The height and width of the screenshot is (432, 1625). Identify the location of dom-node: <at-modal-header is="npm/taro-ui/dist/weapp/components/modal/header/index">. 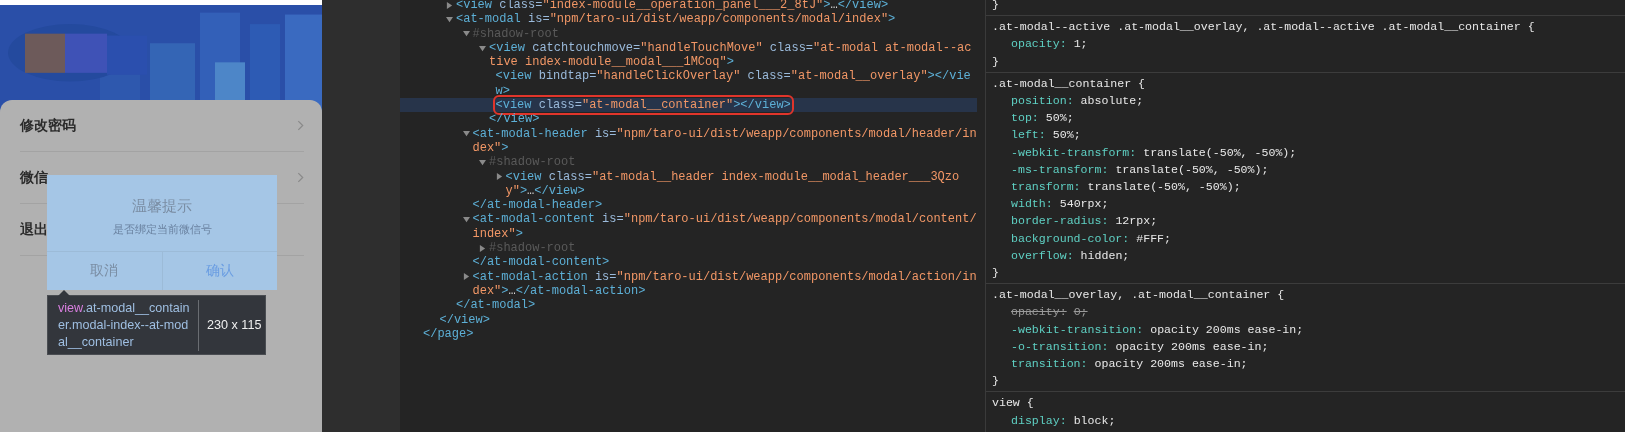
(724, 141).